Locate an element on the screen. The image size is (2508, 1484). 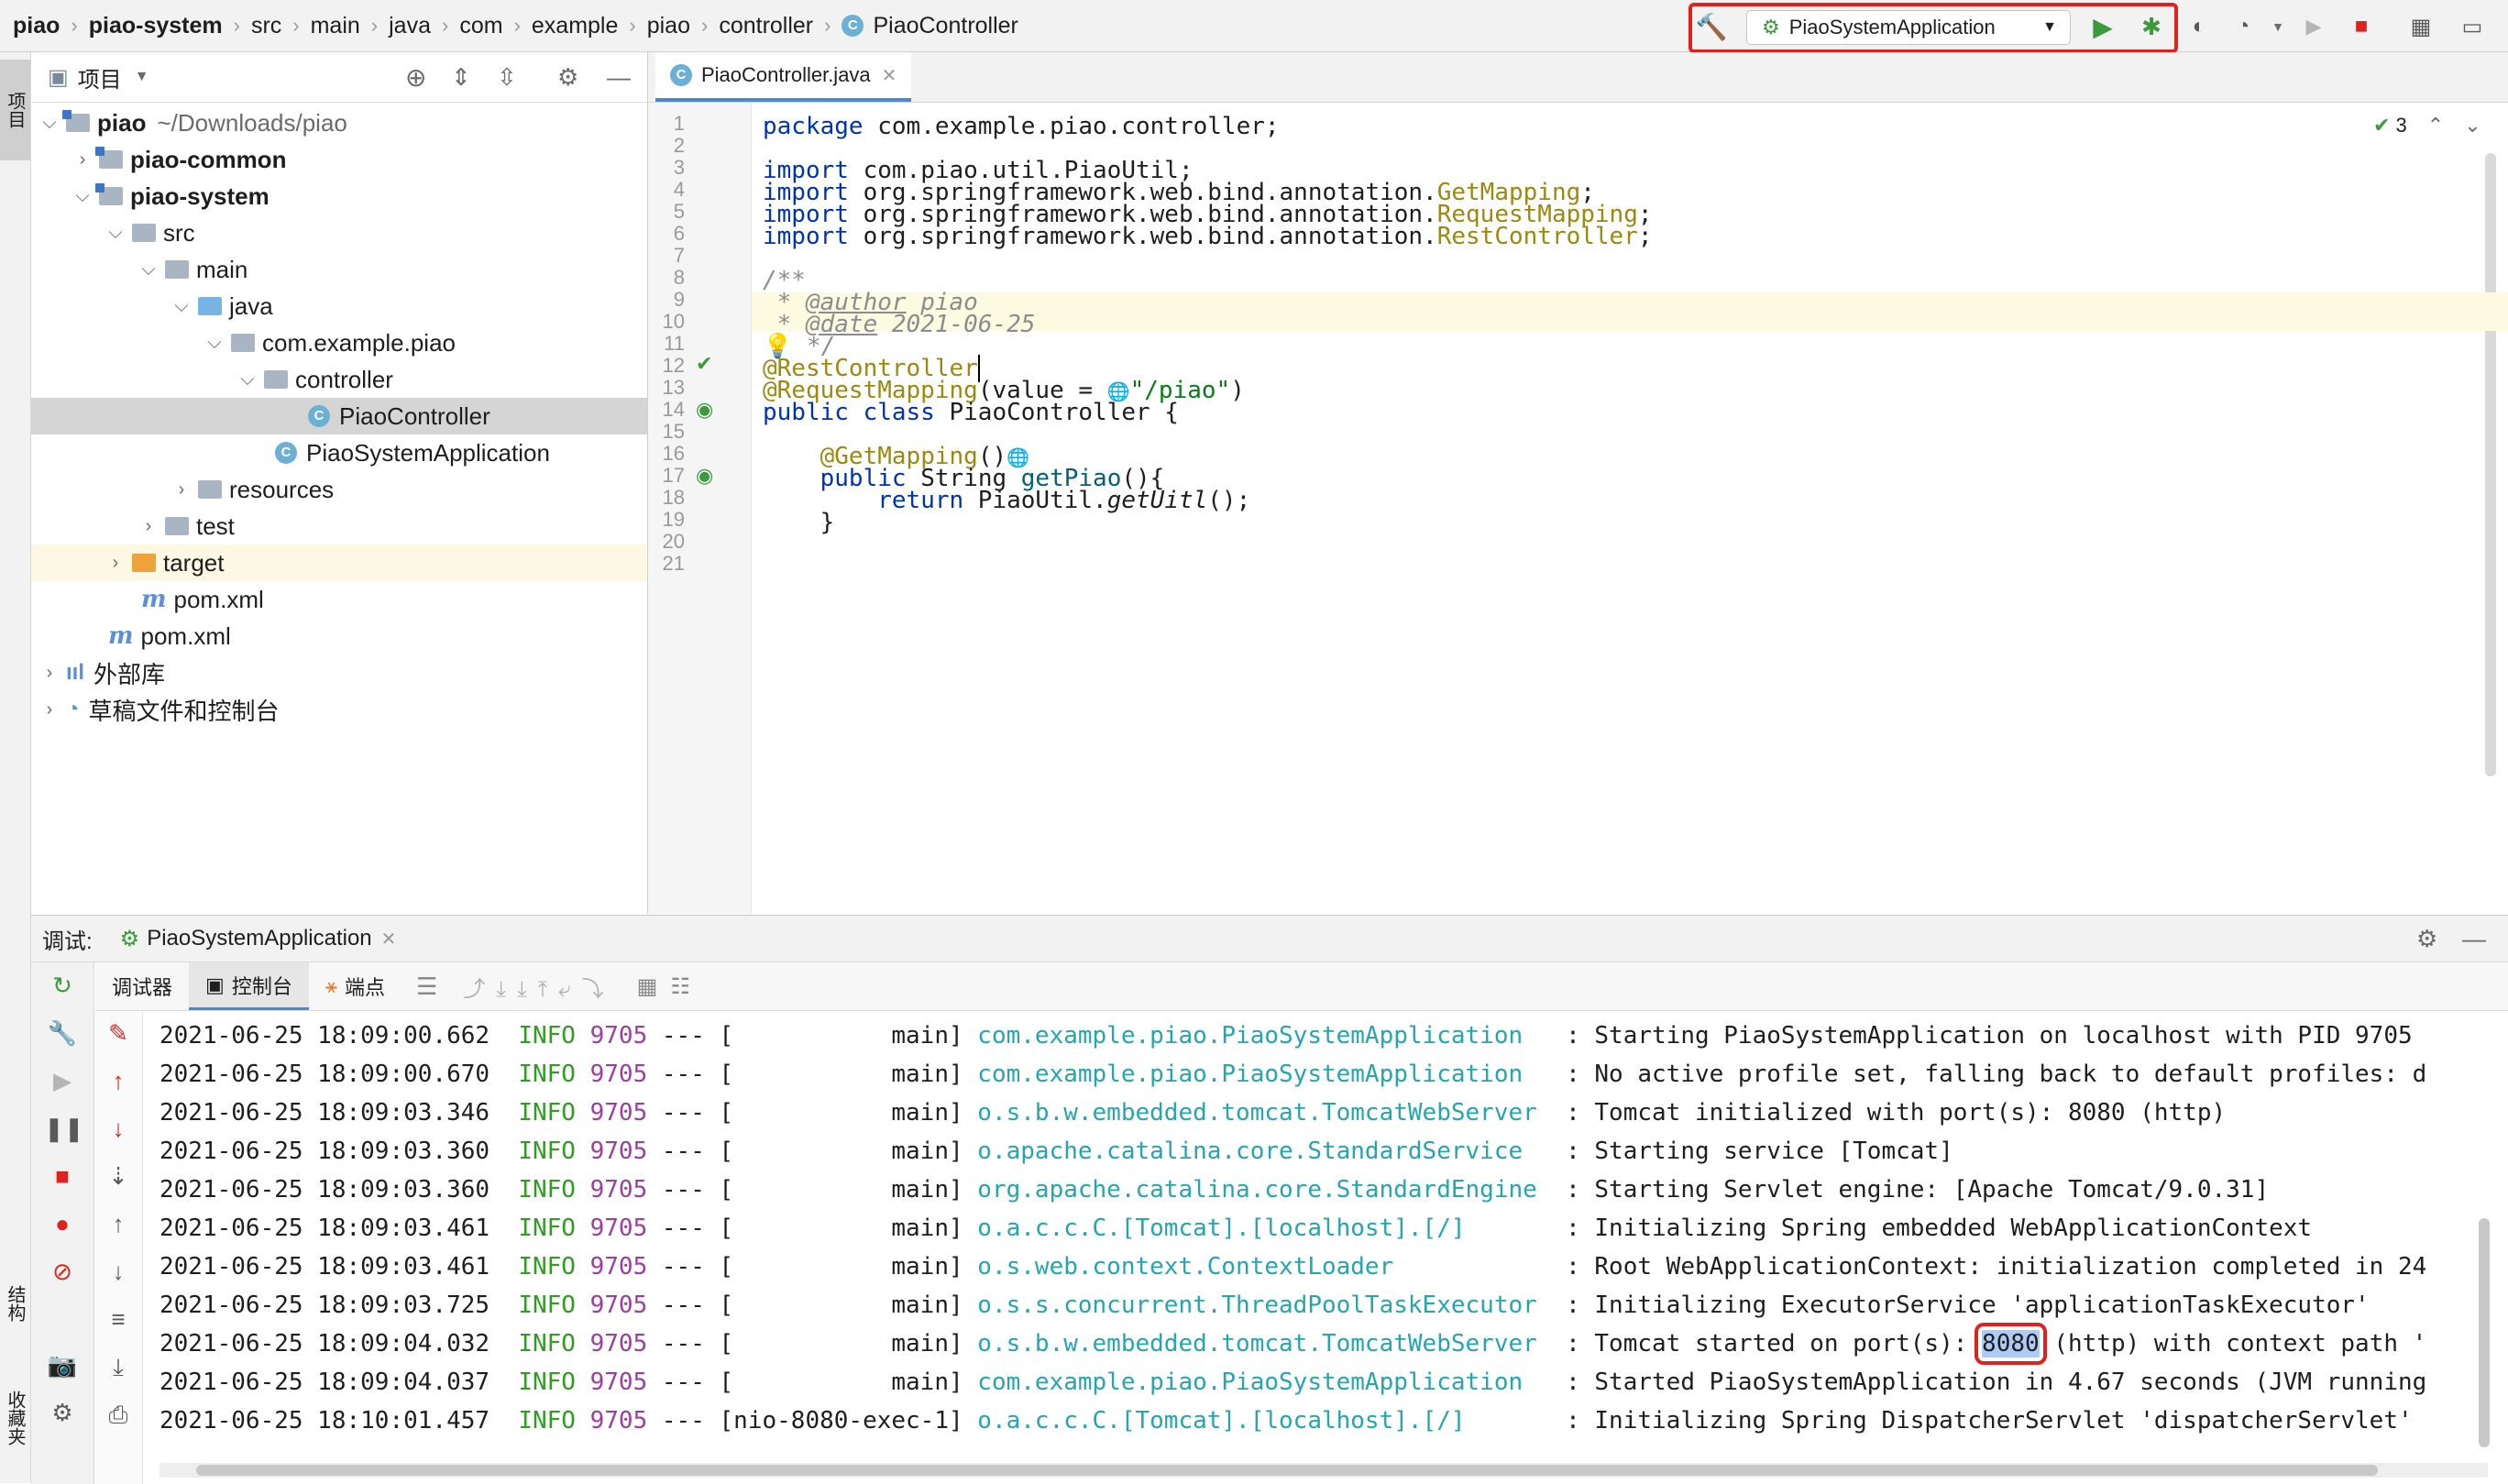
clear-console-icon: ✎ is located at coordinates (118, 1033).